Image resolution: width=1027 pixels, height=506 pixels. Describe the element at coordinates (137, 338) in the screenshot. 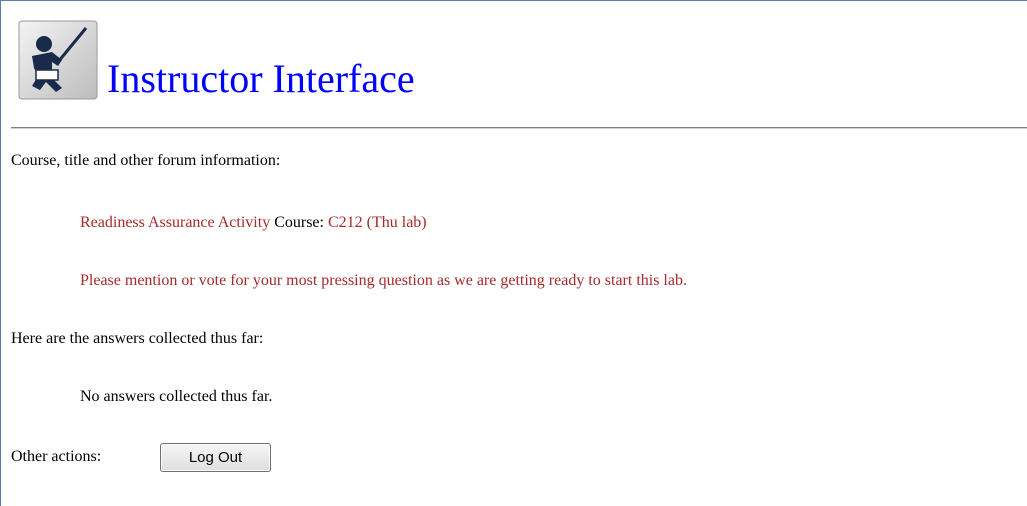

I see `answers-label: Here are the answers collected thus far:` at that location.